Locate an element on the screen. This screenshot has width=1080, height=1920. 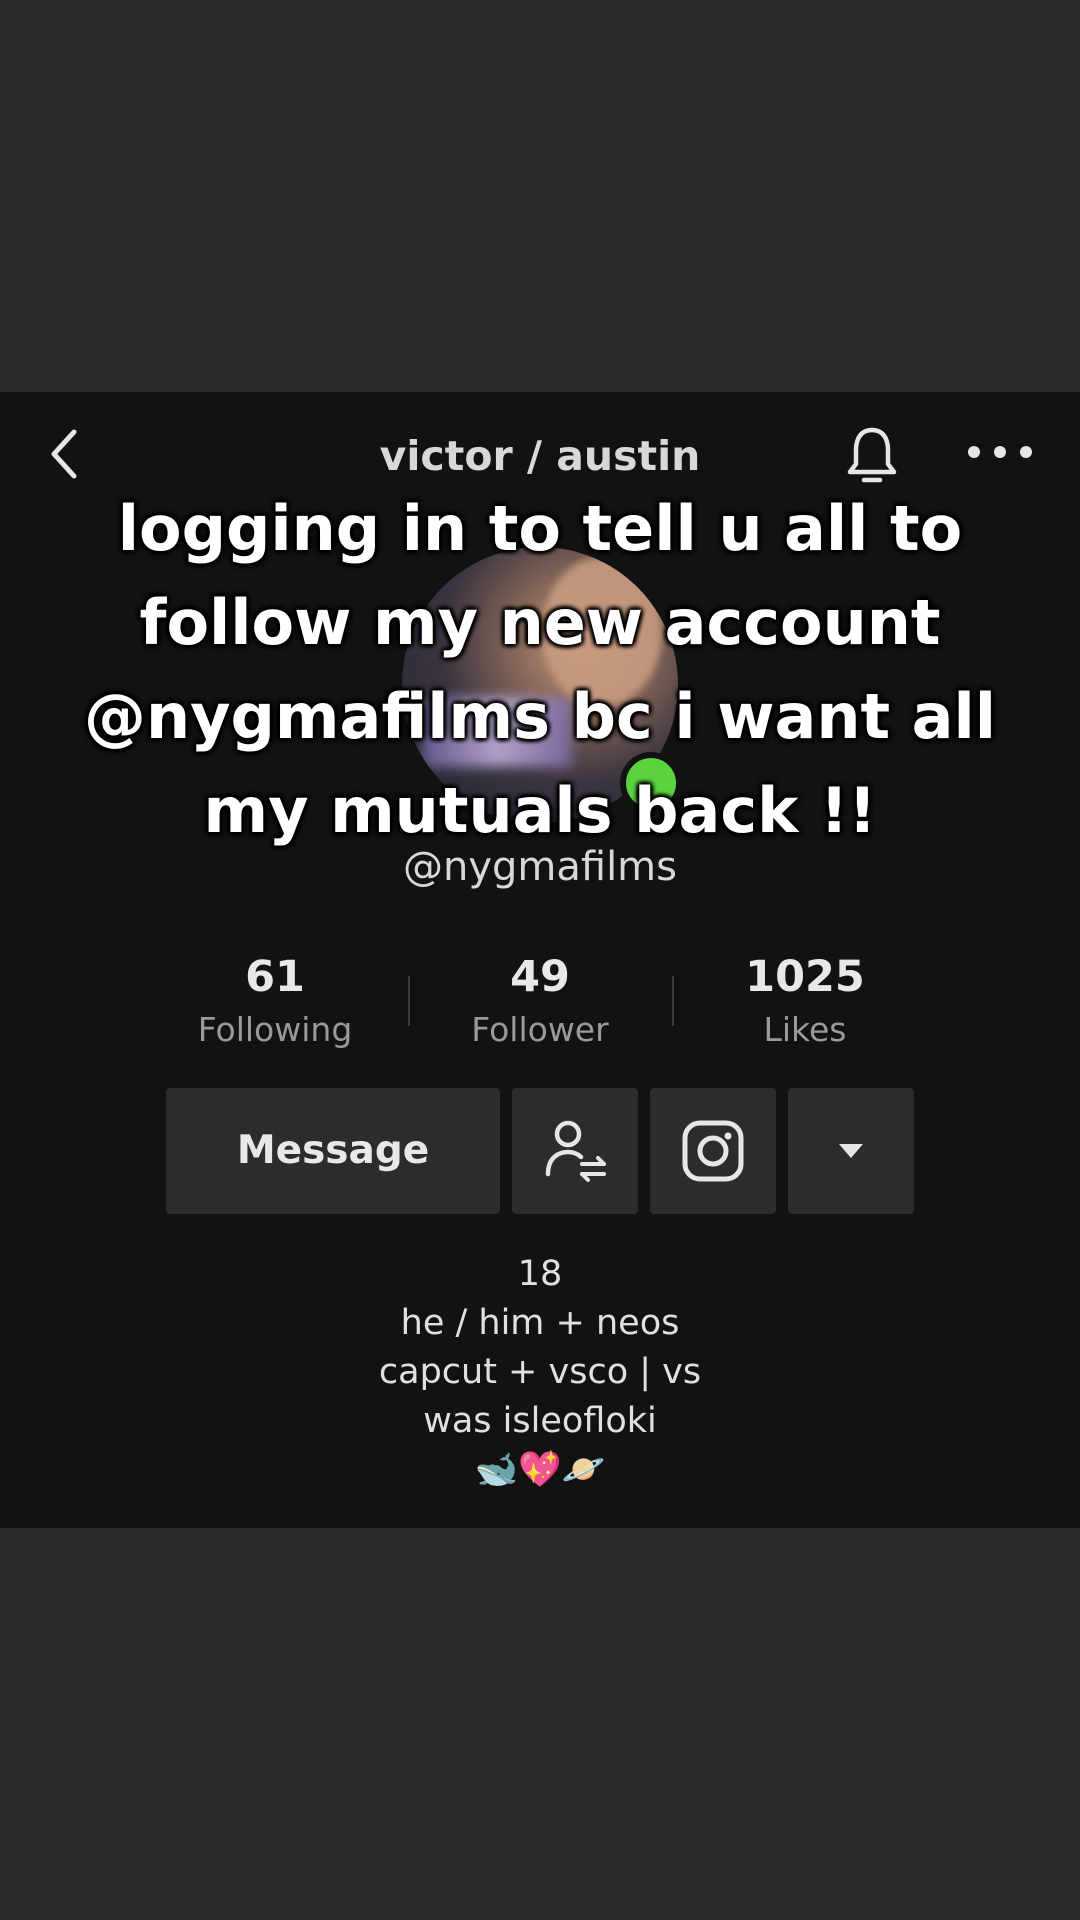
back-button is located at coordinates (66, 454).